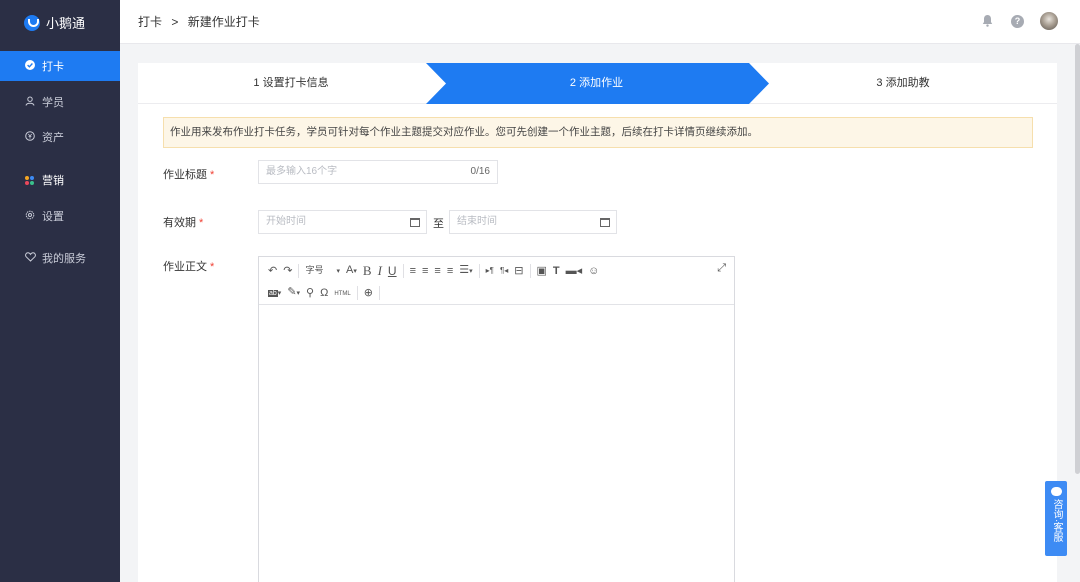  What do you see at coordinates (425, 271) in the screenshot?
I see `align-center-icon: ≡` at bounding box center [425, 271].